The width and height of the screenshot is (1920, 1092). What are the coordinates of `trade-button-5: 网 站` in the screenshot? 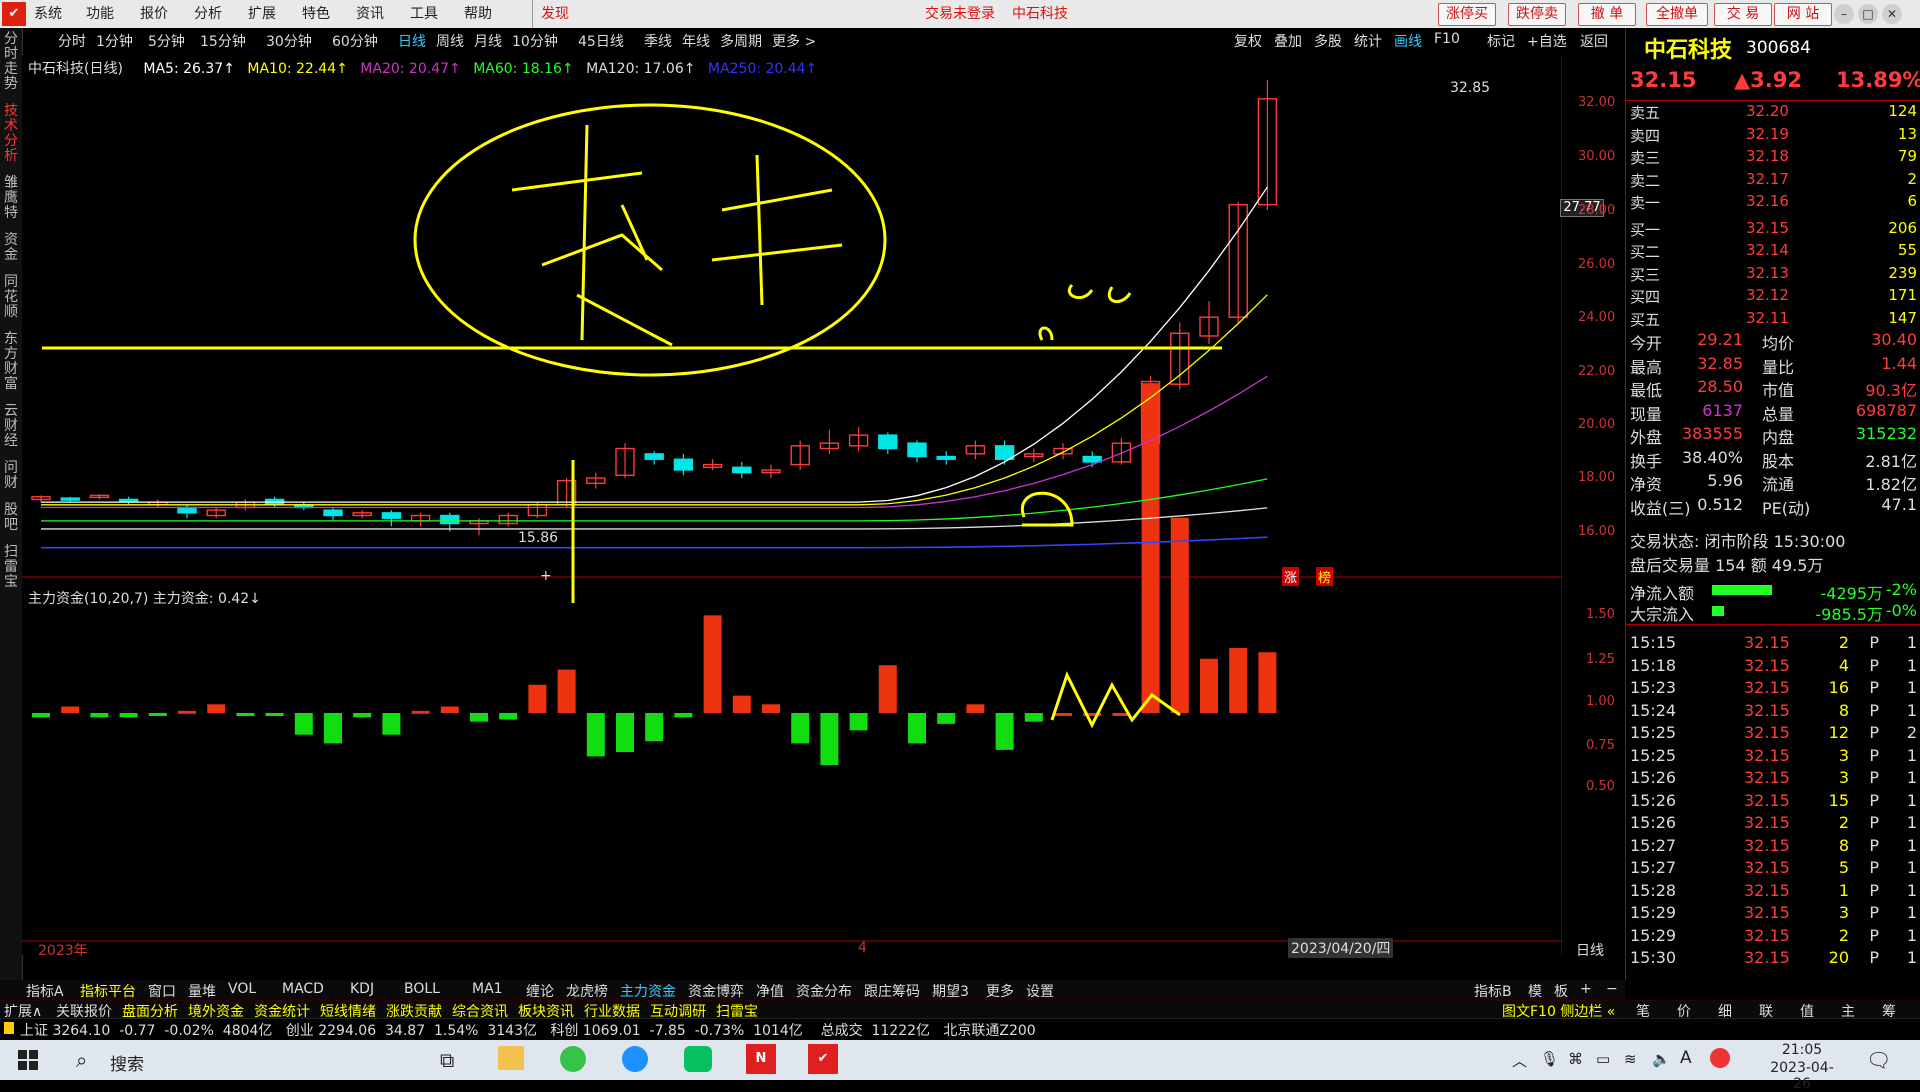 It's located at (1803, 14).